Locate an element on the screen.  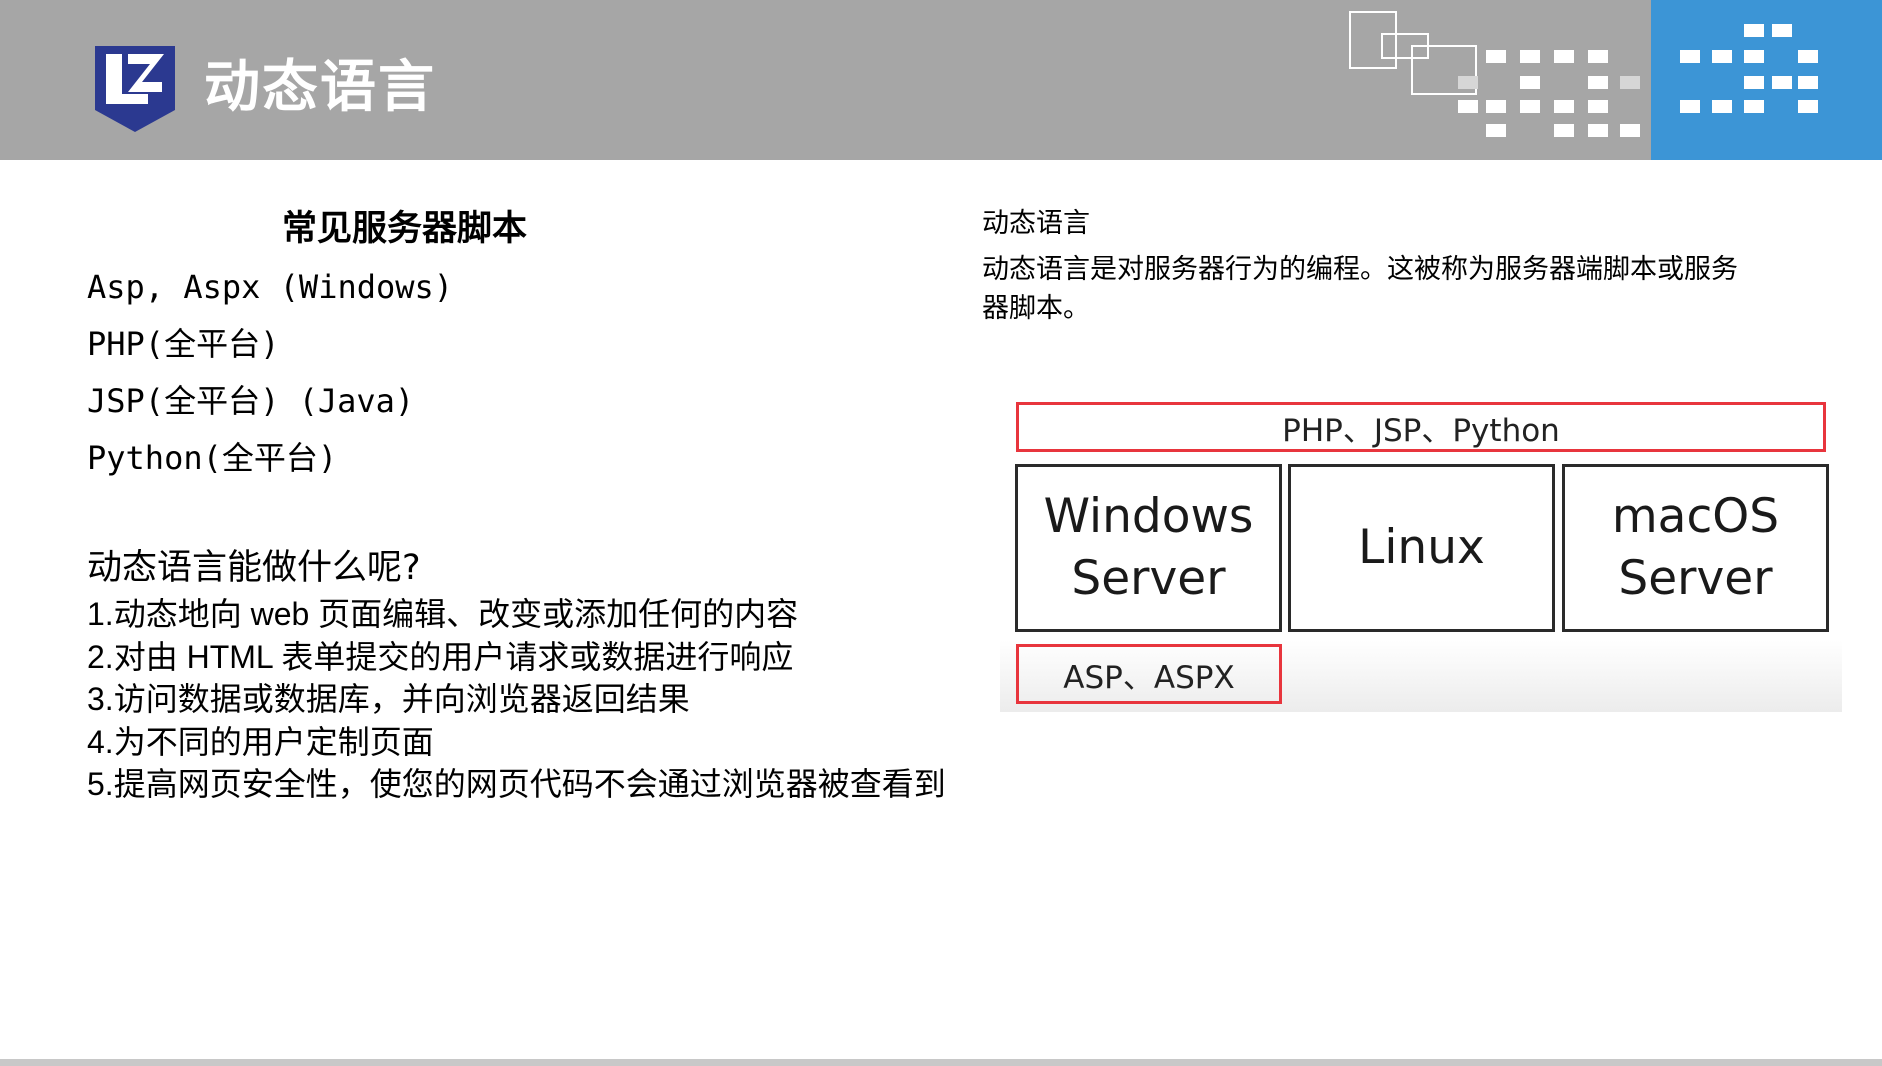
os-name-line1: Linux is located at coordinates (1421, 547).